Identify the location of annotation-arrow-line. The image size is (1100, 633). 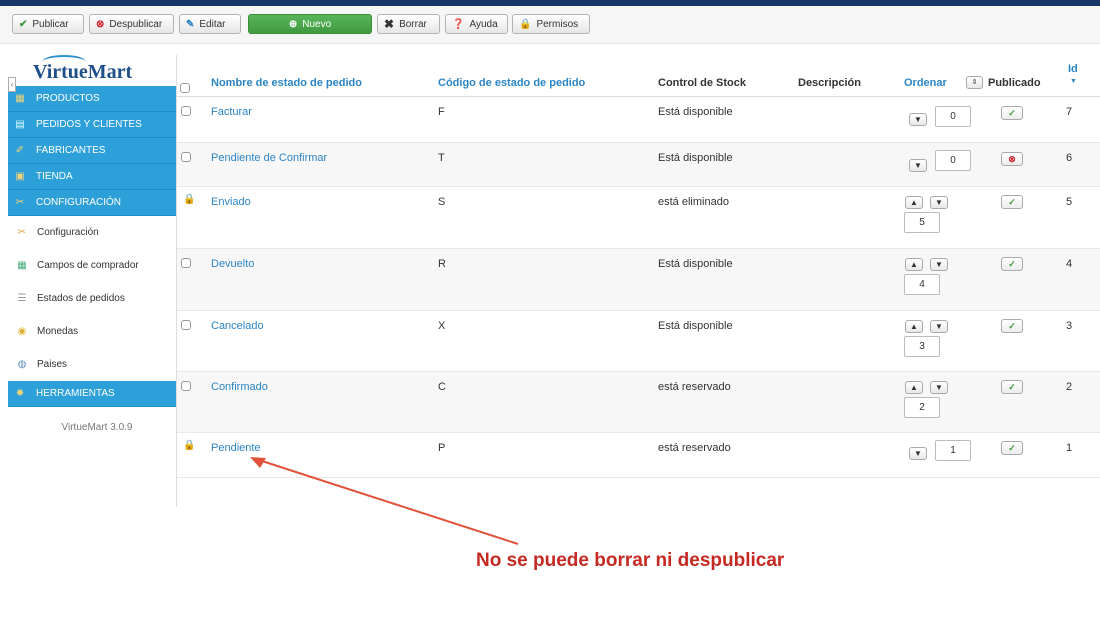
(390, 502).